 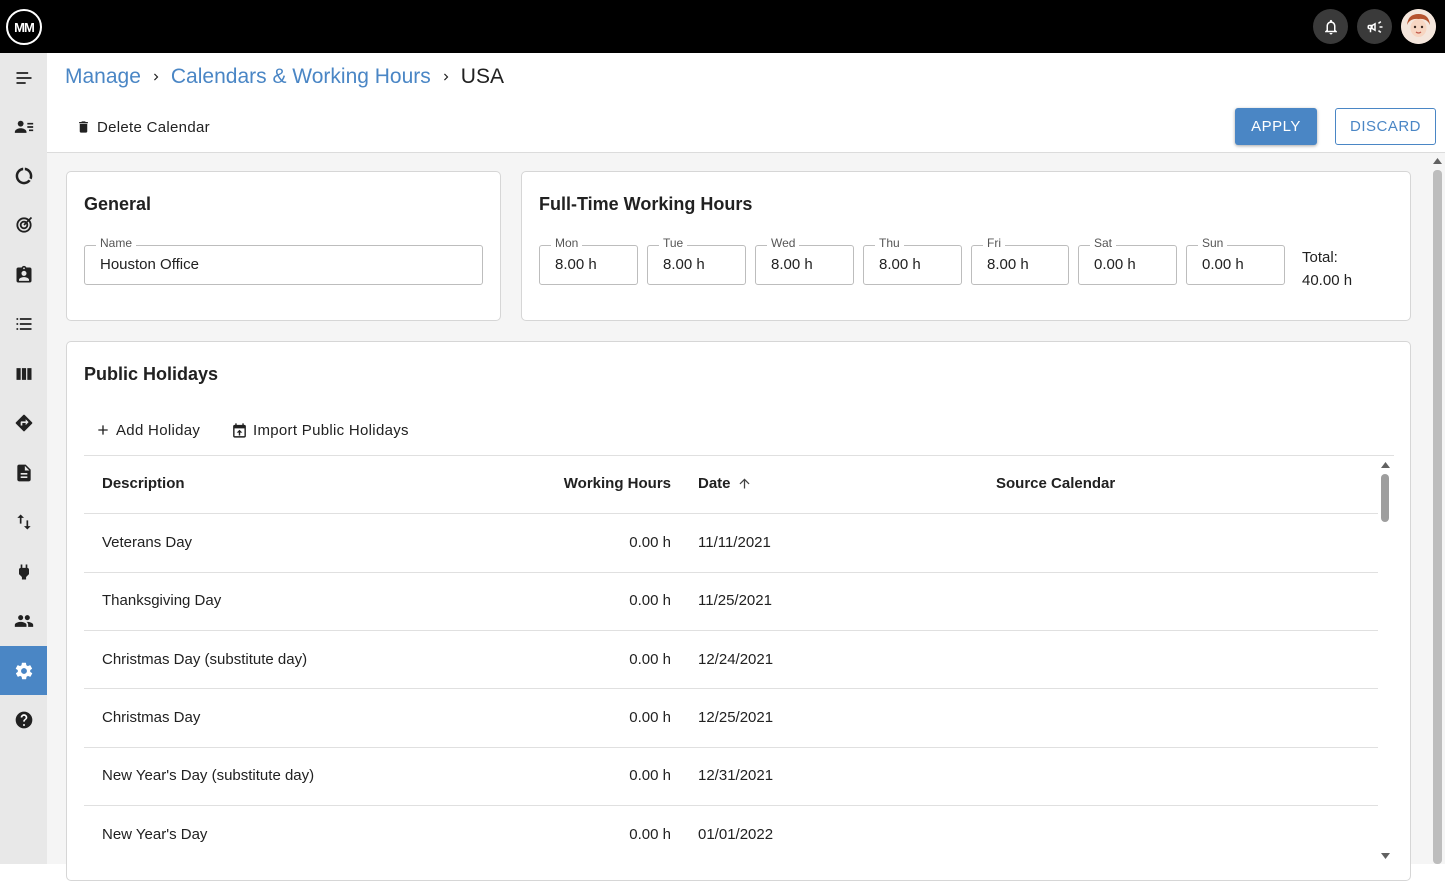 I want to click on row-description: Christmas Day (substitute day), so click(x=205, y=659).